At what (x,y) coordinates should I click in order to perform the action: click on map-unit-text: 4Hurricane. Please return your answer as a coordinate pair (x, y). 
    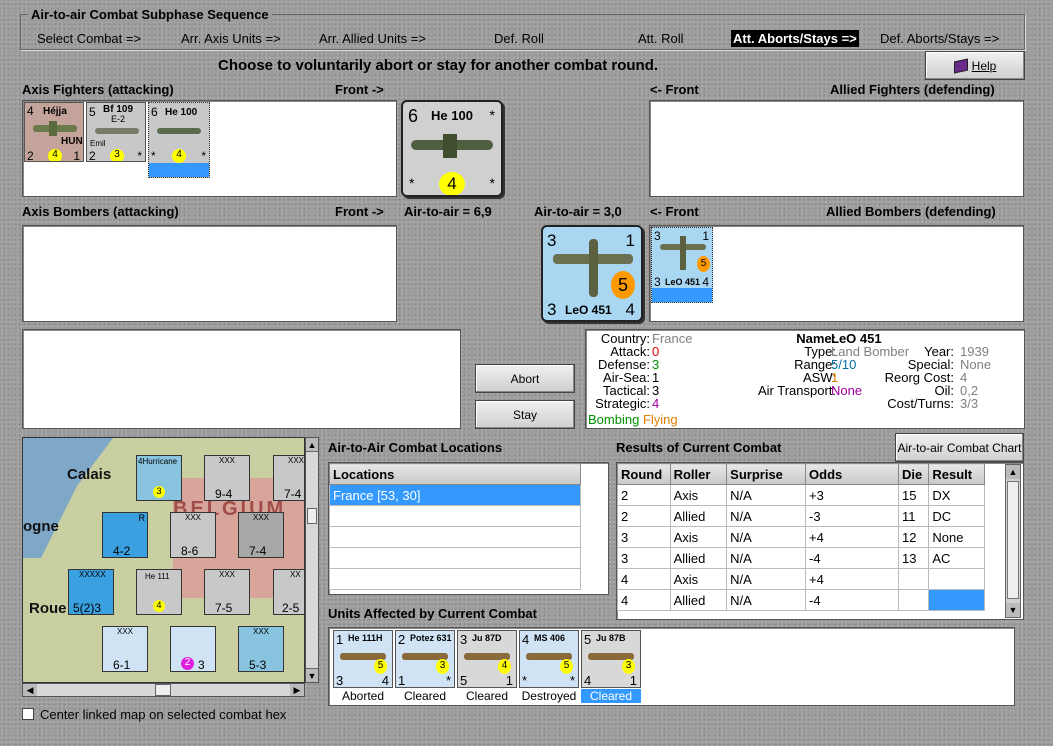
    Looking at the image, I should click on (158, 461).